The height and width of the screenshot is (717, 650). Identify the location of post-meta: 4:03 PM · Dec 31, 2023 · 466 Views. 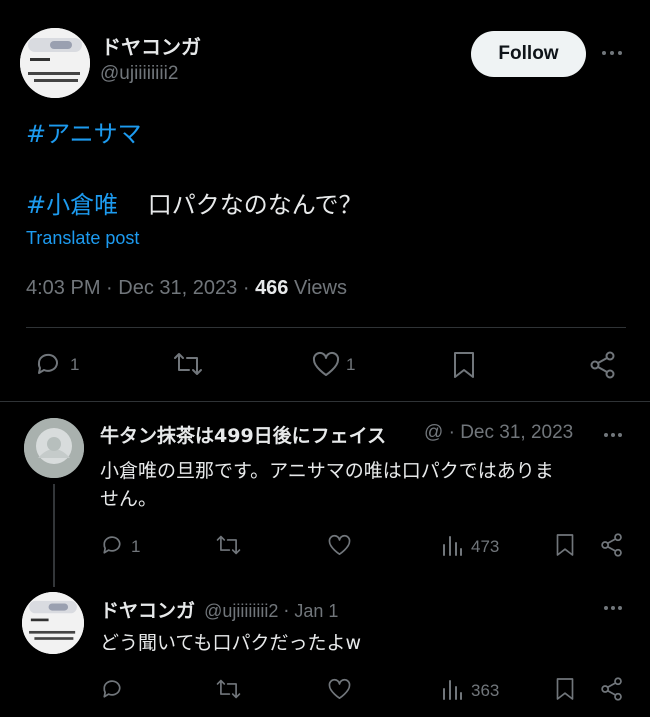
(186, 288).